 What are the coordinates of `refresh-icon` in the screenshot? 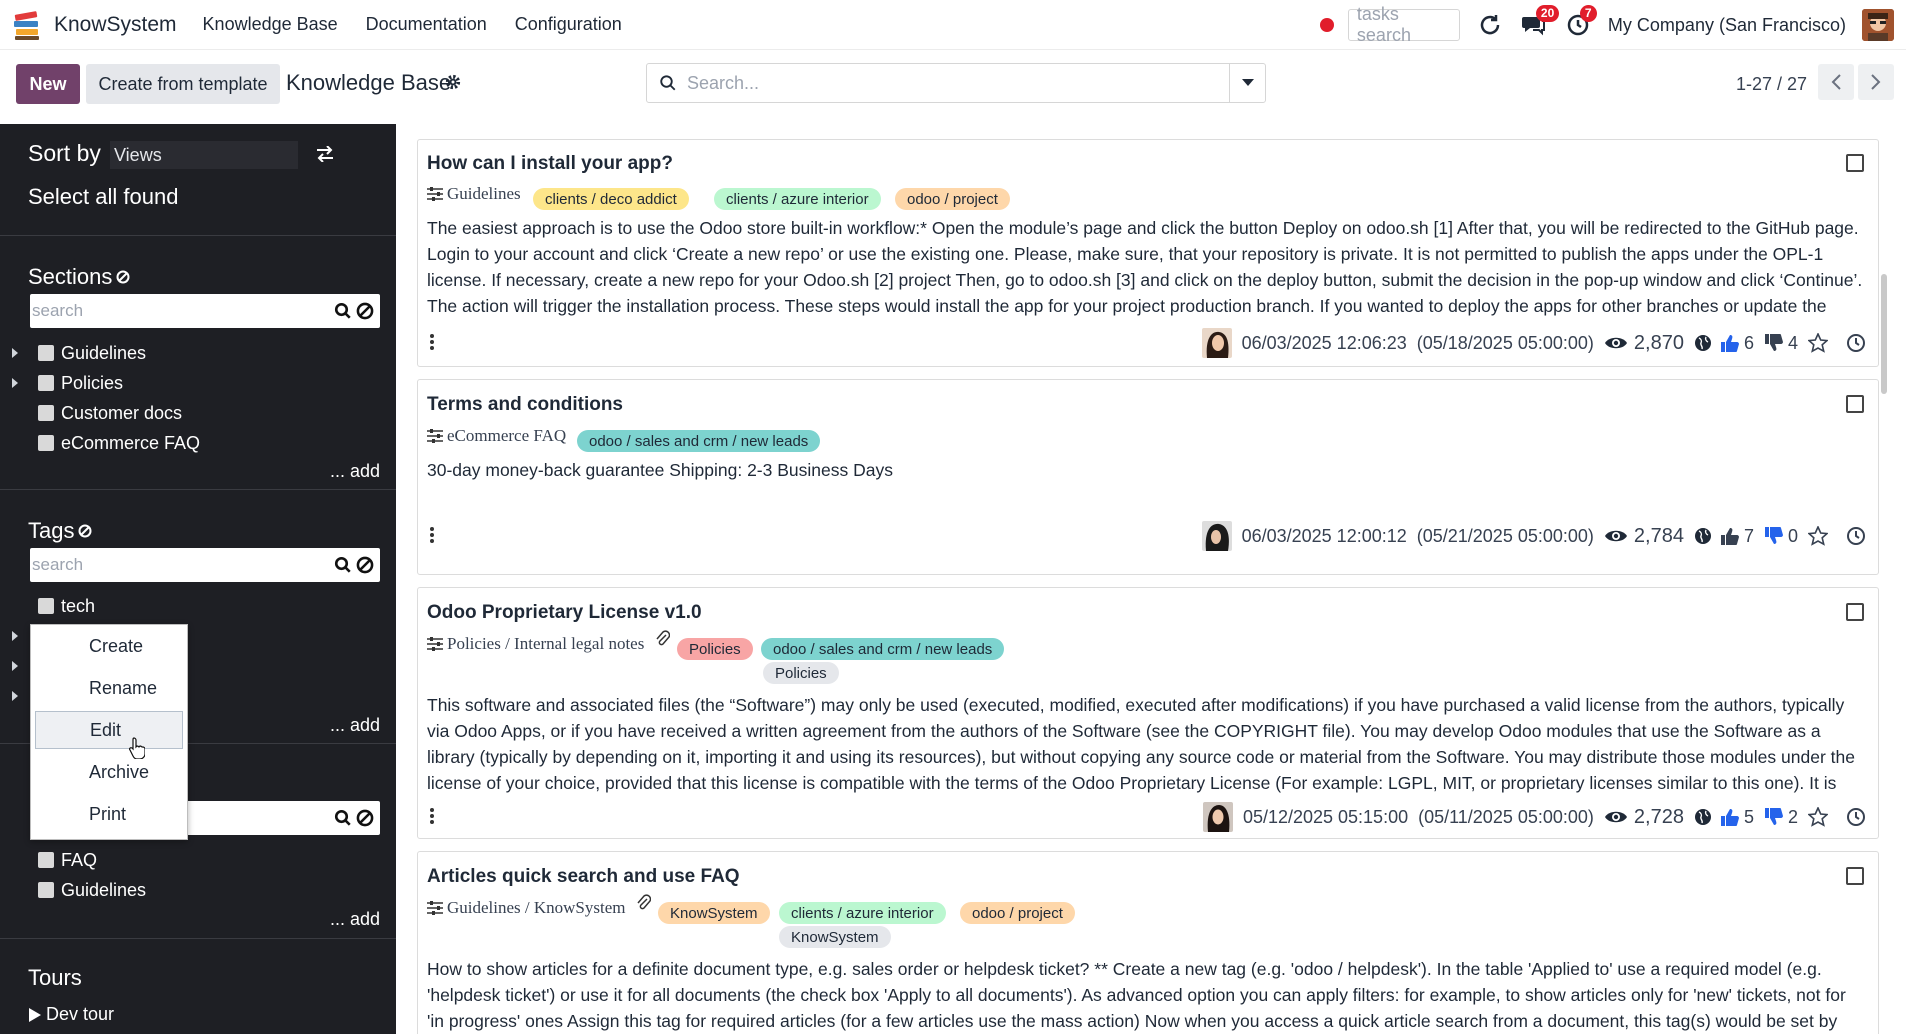 It's located at (1490, 25).